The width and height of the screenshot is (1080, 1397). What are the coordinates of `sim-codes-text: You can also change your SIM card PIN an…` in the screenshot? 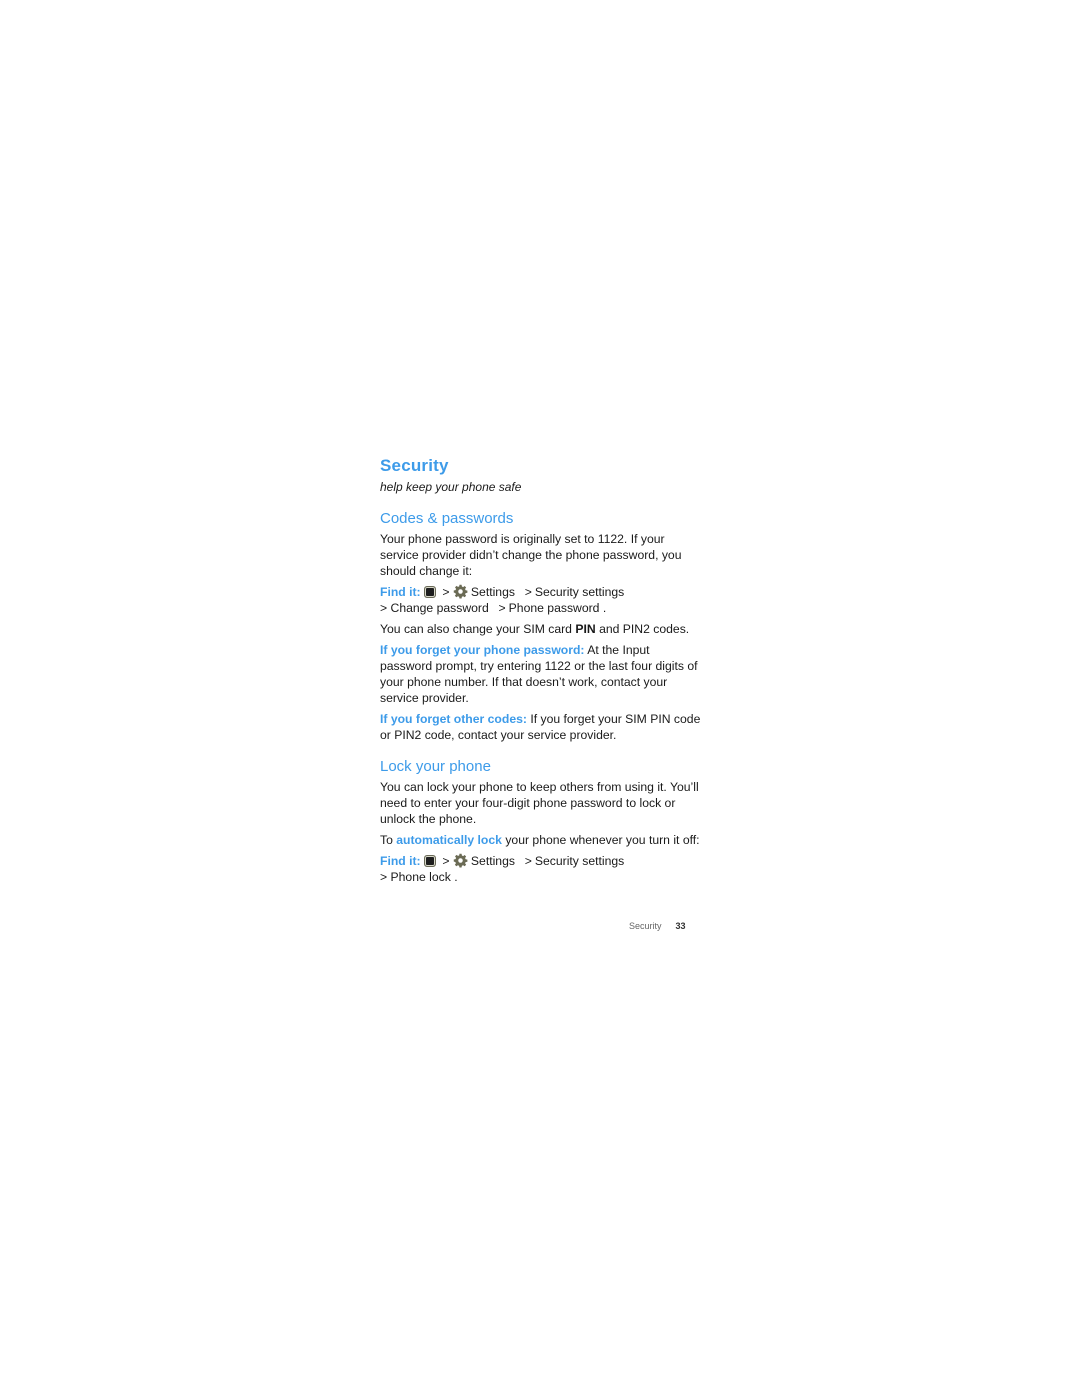 It's located at (542, 629).